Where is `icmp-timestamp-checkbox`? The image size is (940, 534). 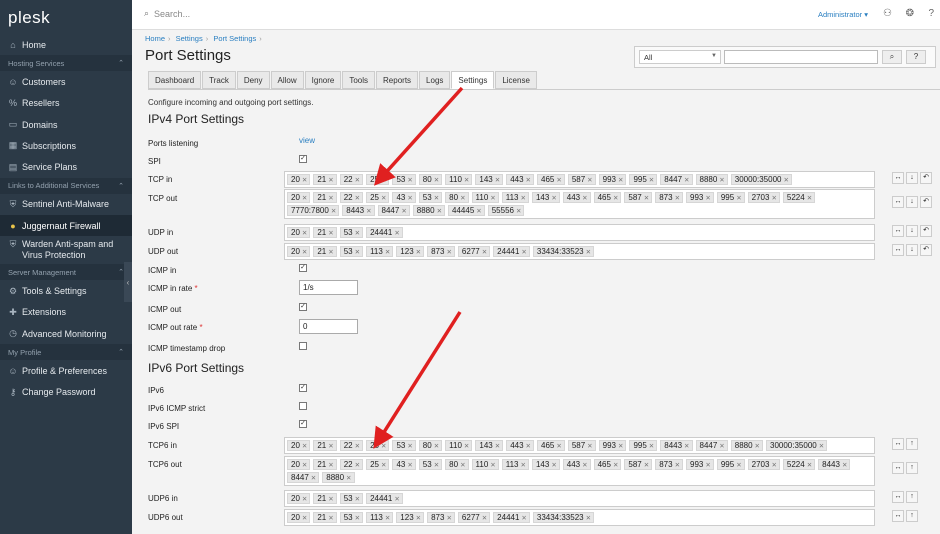
icmp-timestamp-checkbox is located at coordinates (303, 346).